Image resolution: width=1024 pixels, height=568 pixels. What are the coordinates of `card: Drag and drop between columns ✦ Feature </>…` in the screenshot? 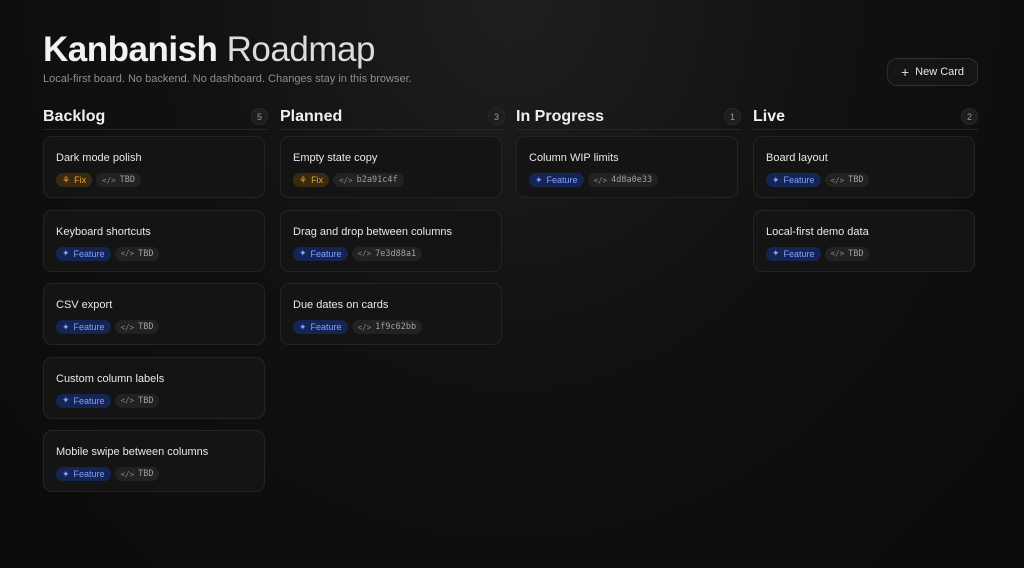 It's located at (391, 240).